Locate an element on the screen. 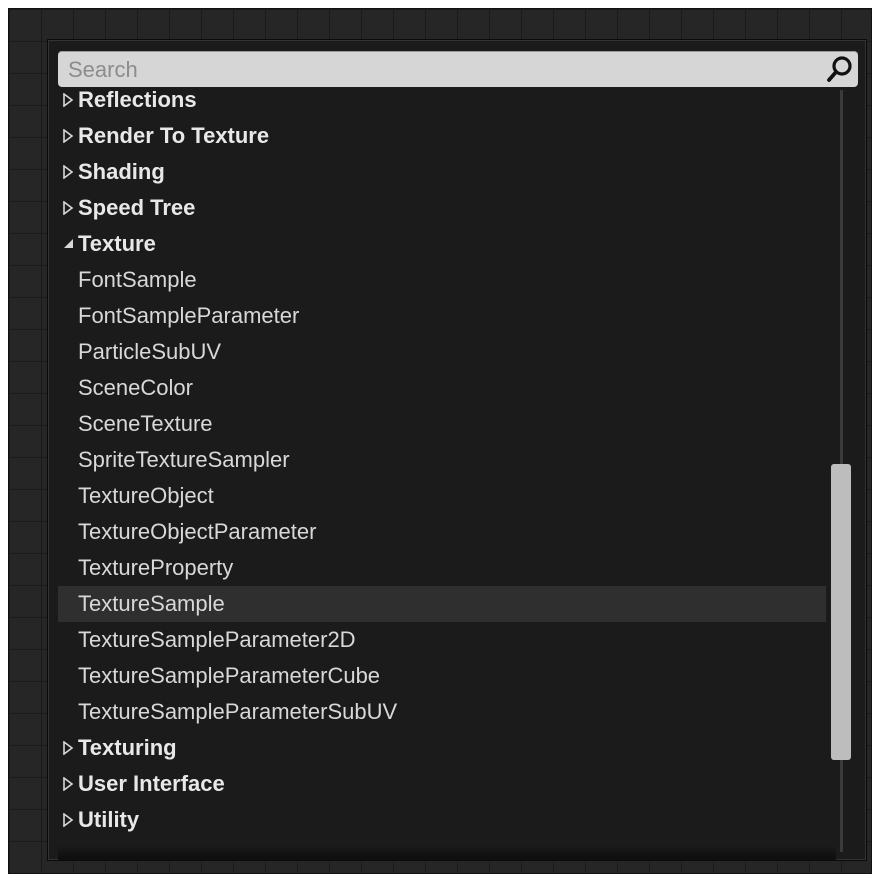 The width and height of the screenshot is (878, 877). category-row: Texture is located at coordinates (442, 244).